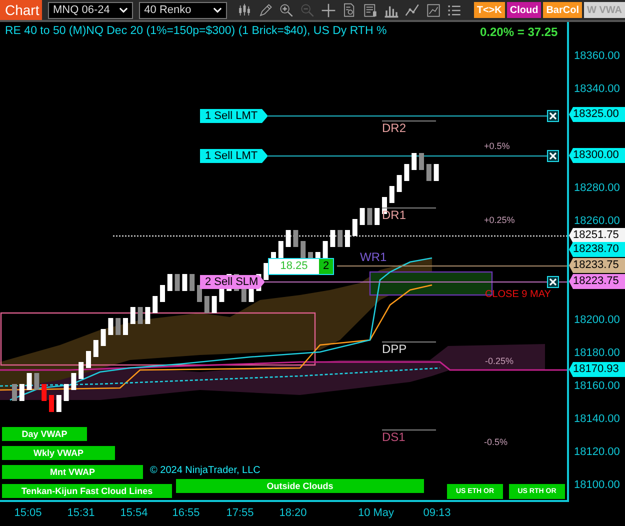 The width and height of the screenshot is (625, 526). I want to click on dropdown: 40 Renko, so click(183, 10).